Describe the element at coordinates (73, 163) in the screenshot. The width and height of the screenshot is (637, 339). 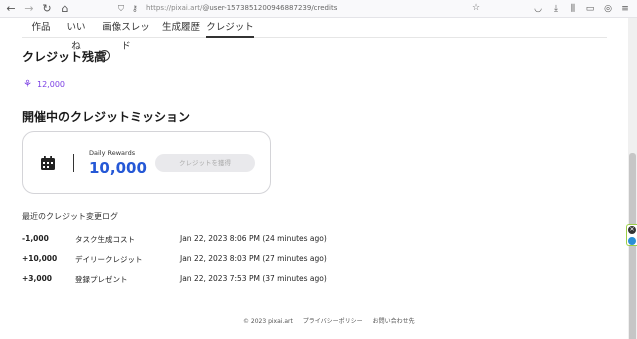
I see `card-divider` at that location.